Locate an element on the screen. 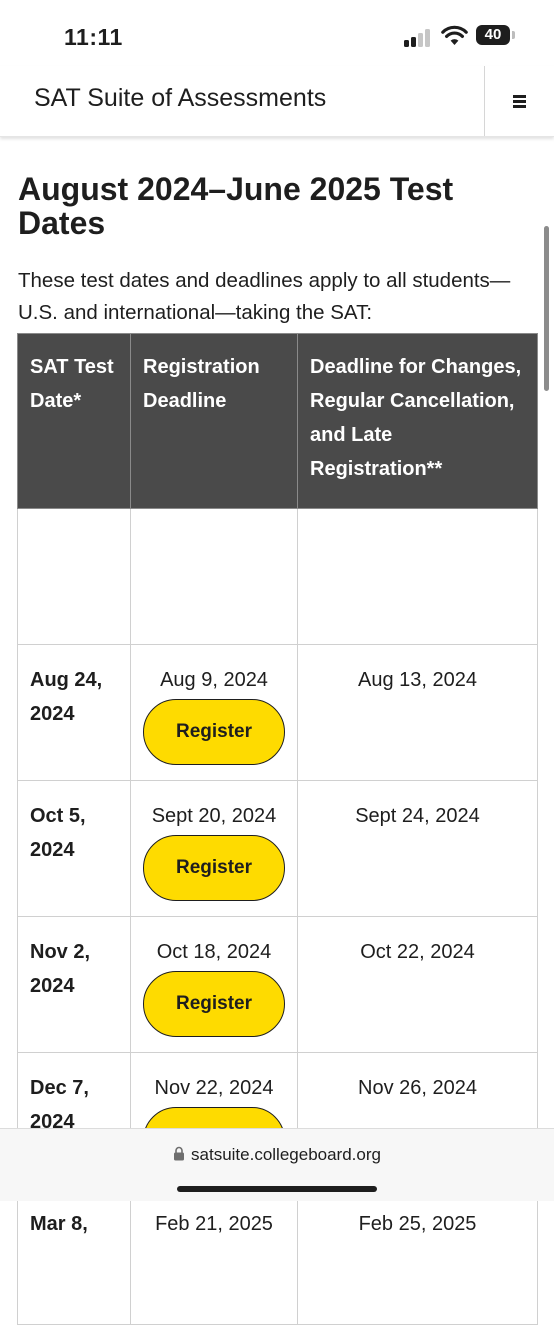 The height and width of the screenshot is (1325, 554). battery-tip is located at coordinates (513, 35).